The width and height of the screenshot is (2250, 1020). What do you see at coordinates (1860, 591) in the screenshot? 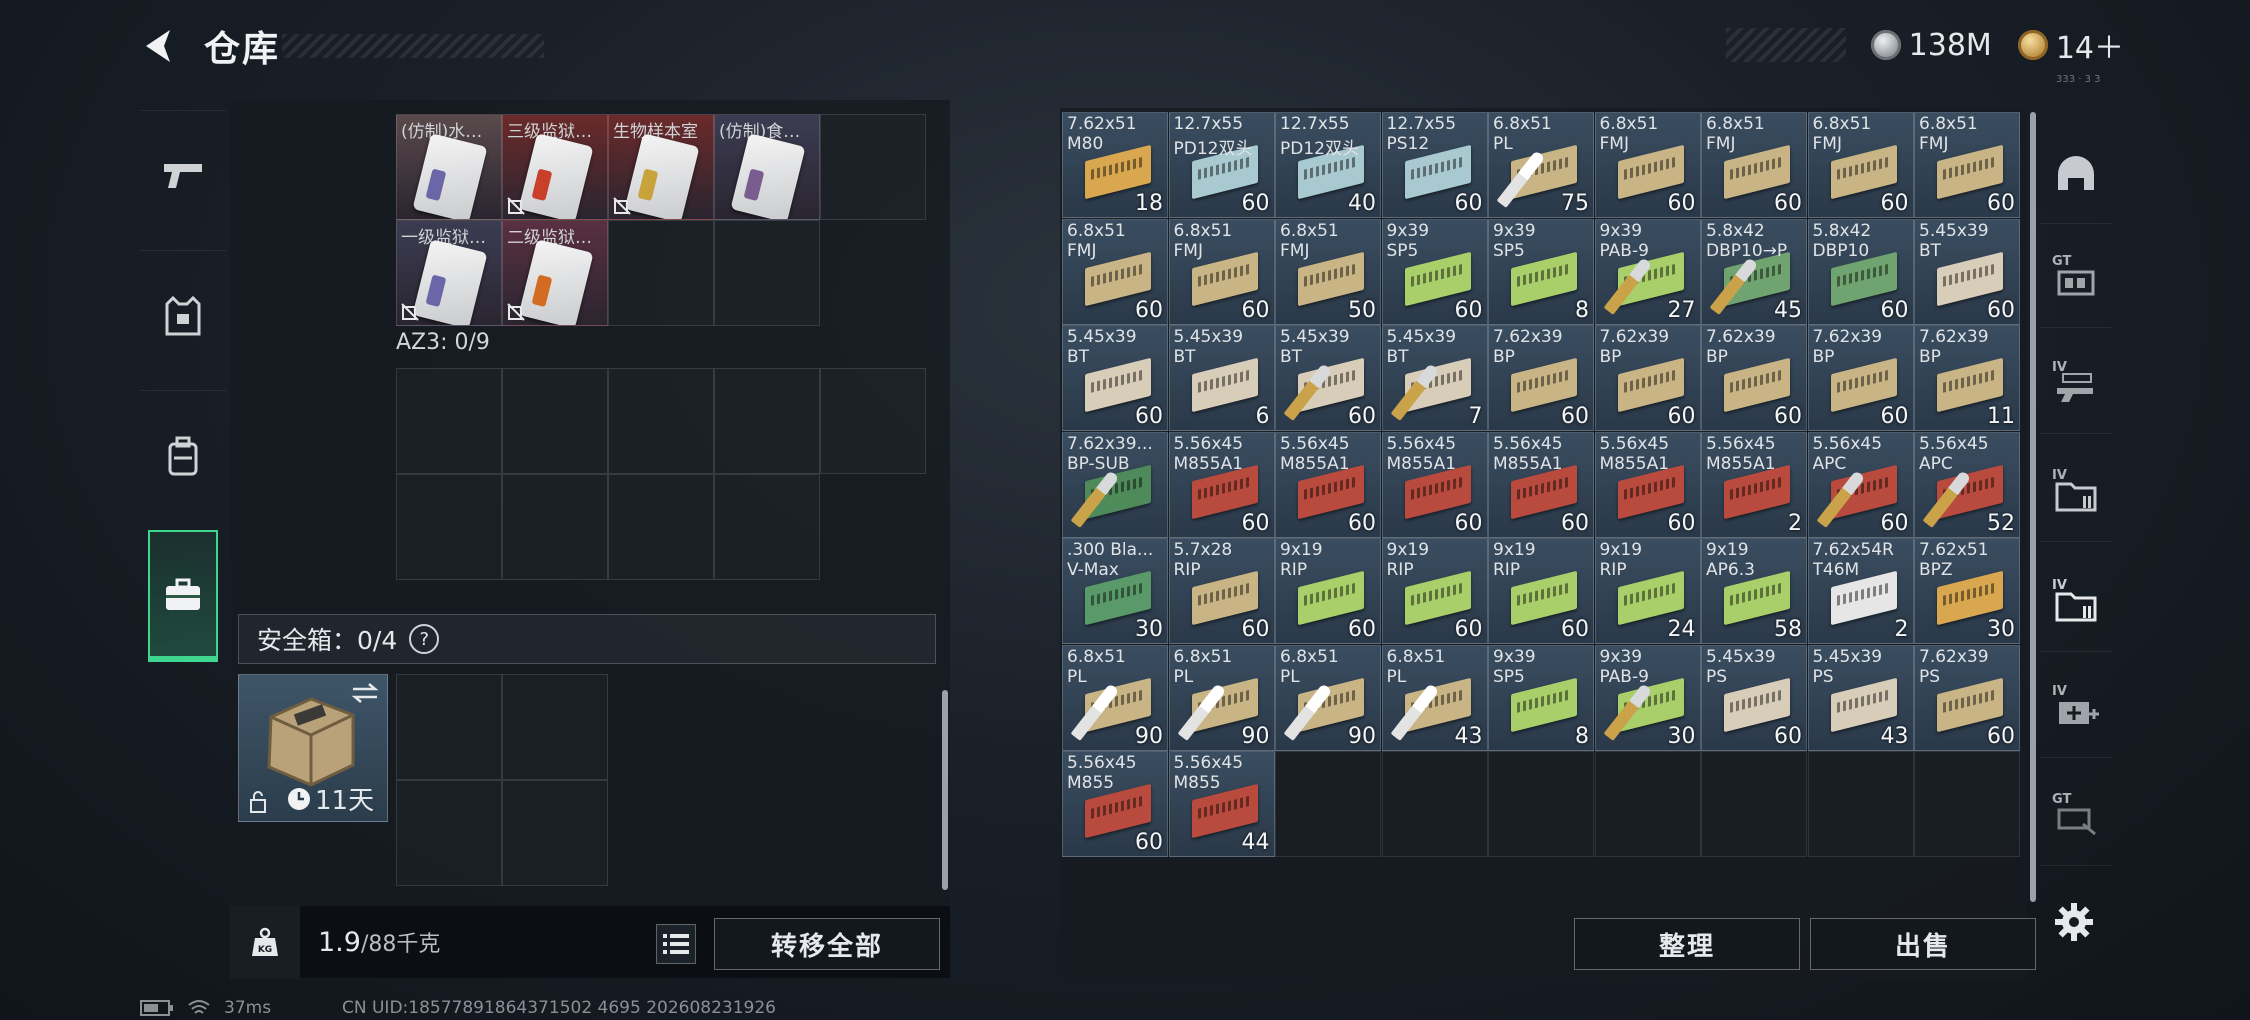
I see `ammo-item: 7.62x54R T46M 2` at bounding box center [1860, 591].